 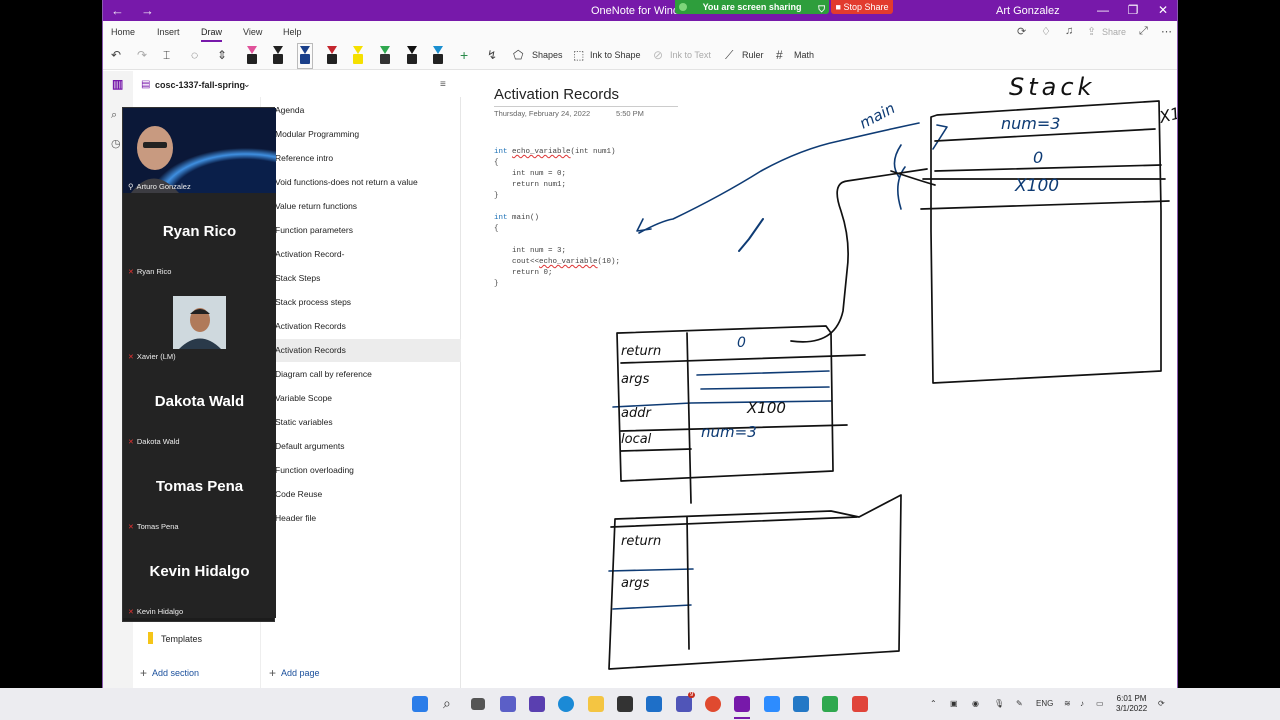 What do you see at coordinates (1114, 32) in the screenshot?
I see `share-button: Share` at bounding box center [1114, 32].